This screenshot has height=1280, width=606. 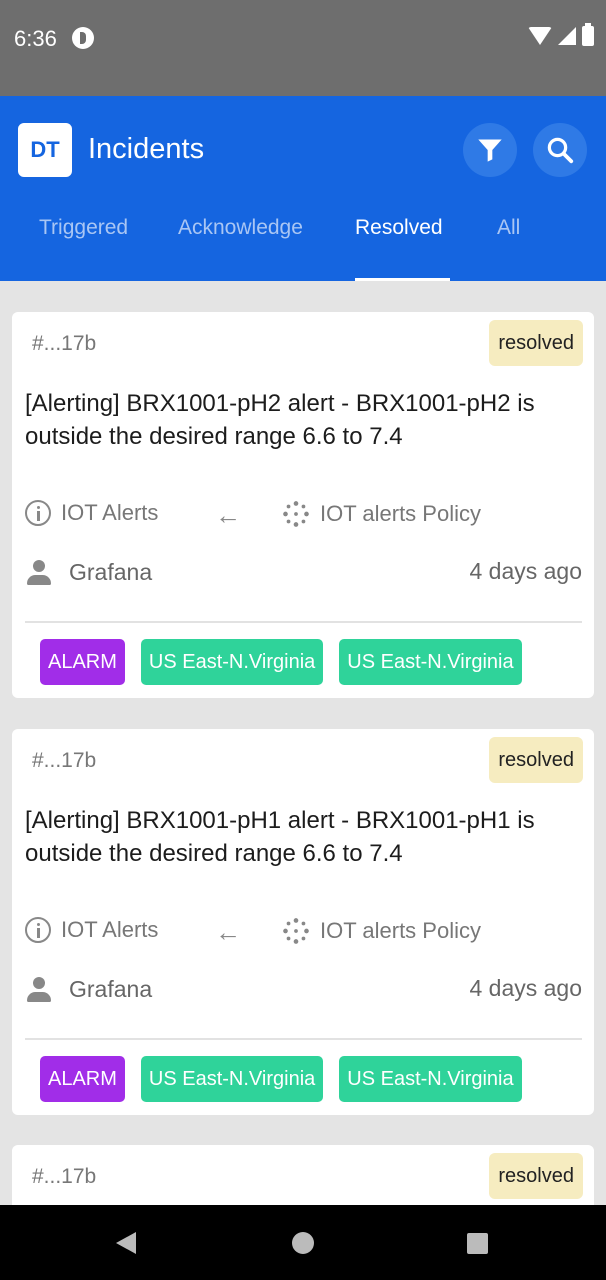 What do you see at coordinates (540, 36) in the screenshot?
I see `wifi-icon` at bounding box center [540, 36].